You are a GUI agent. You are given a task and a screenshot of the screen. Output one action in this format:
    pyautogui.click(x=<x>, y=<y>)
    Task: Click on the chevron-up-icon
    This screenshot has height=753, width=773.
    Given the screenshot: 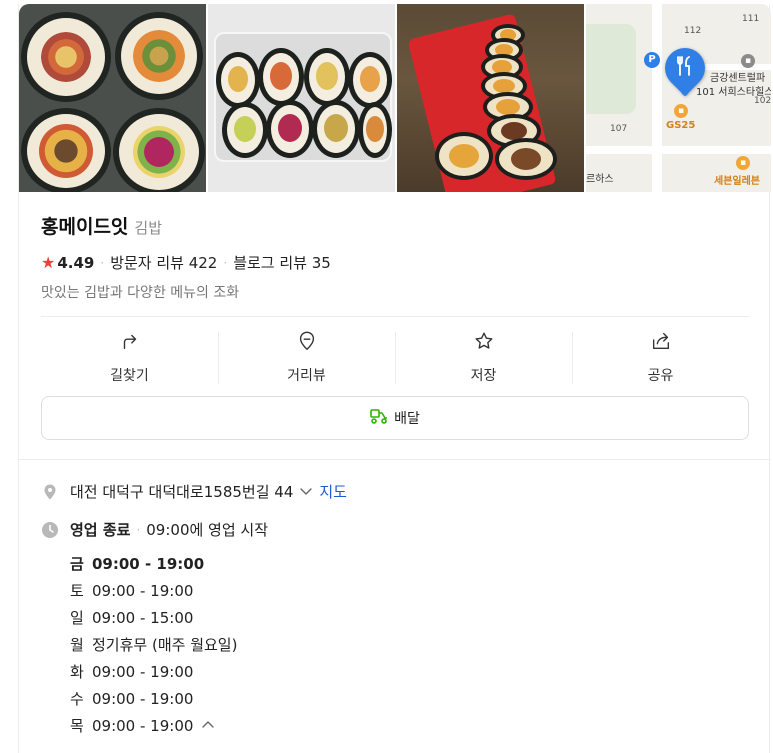 What is the action you would take?
    pyautogui.click(x=208, y=726)
    